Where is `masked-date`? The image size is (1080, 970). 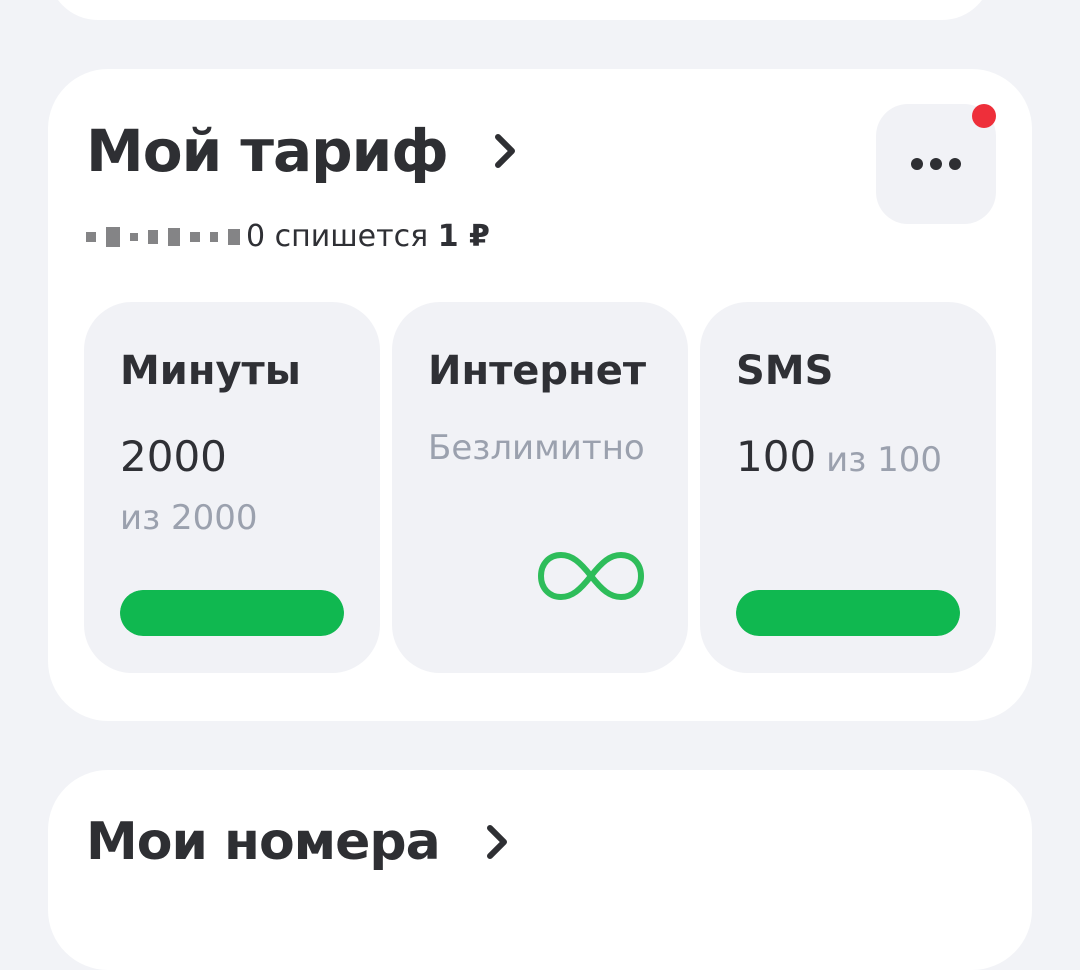
masked-date is located at coordinates (163, 236).